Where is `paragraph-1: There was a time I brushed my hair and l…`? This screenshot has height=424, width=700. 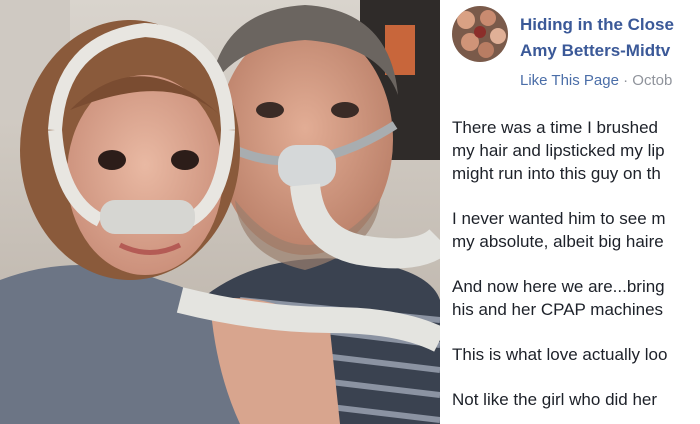 paragraph-1: There was a time I brushed my hair and l… is located at coordinates (576, 150).